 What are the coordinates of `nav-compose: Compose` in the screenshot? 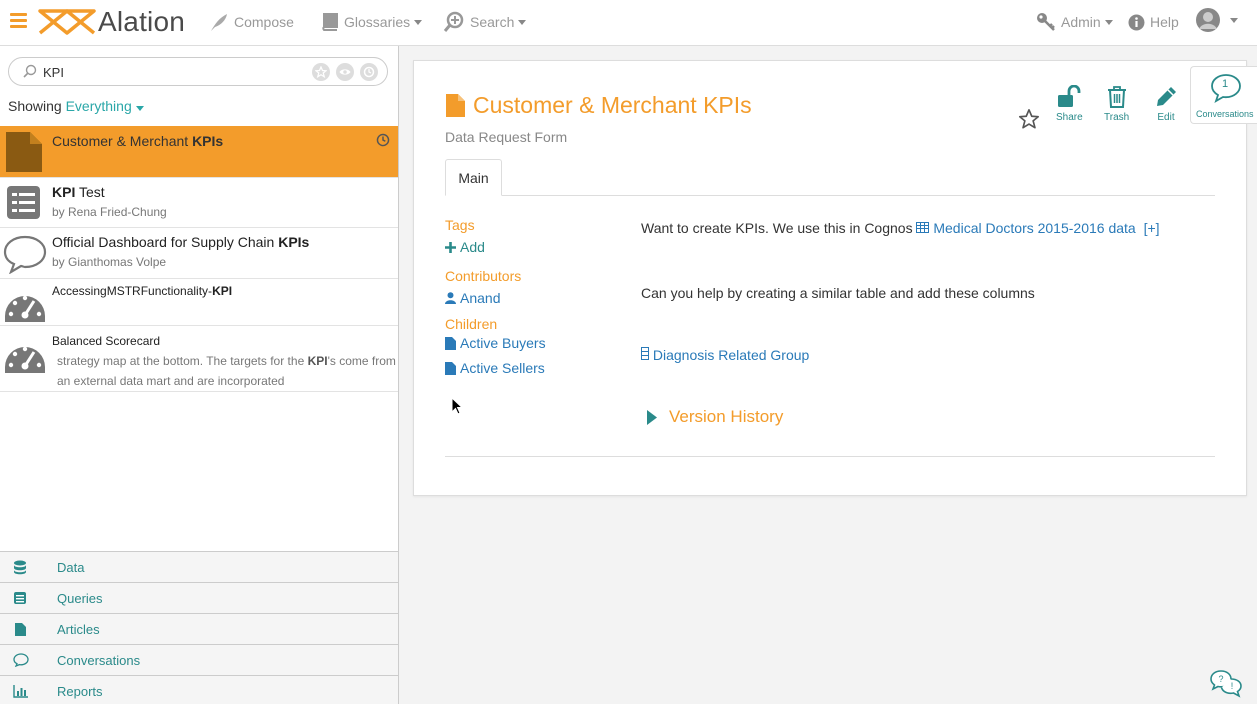 It's located at (251, 22).